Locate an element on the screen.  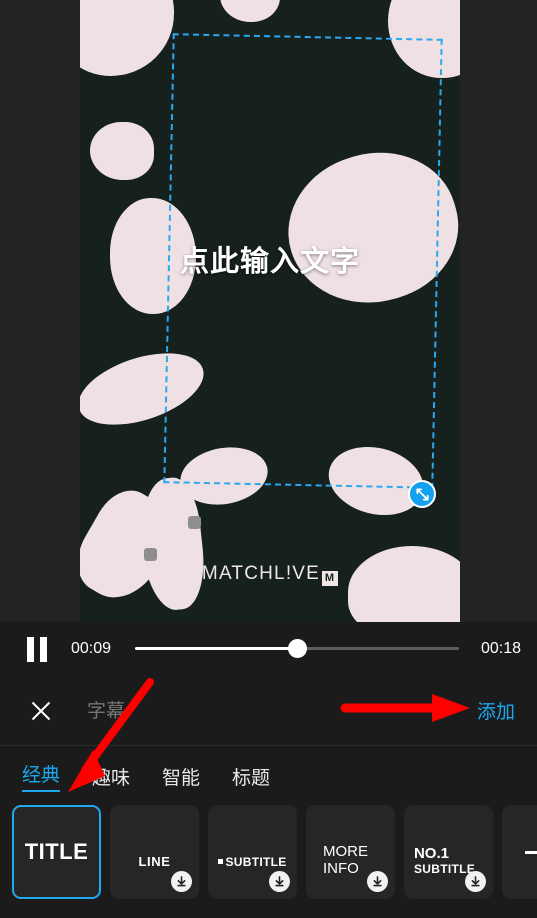
template-card-label: TITLE is located at coordinates (56, 851).